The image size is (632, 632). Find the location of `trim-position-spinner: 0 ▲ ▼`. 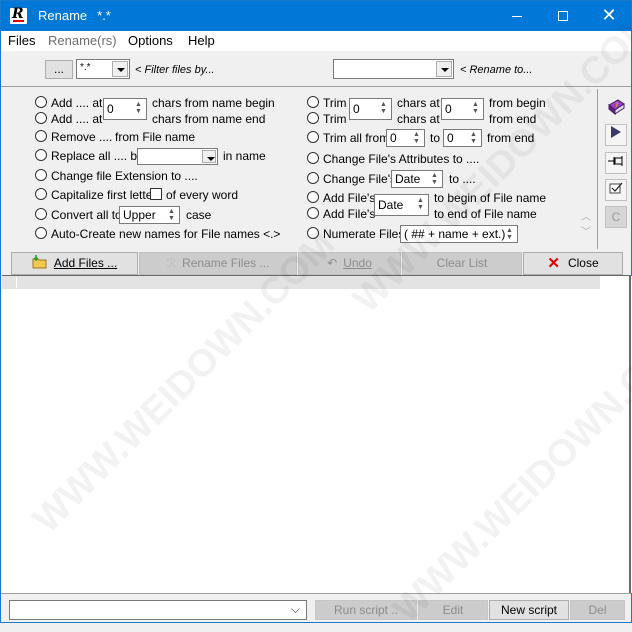

trim-position-spinner: 0 ▲ ▼ is located at coordinates (462, 109).